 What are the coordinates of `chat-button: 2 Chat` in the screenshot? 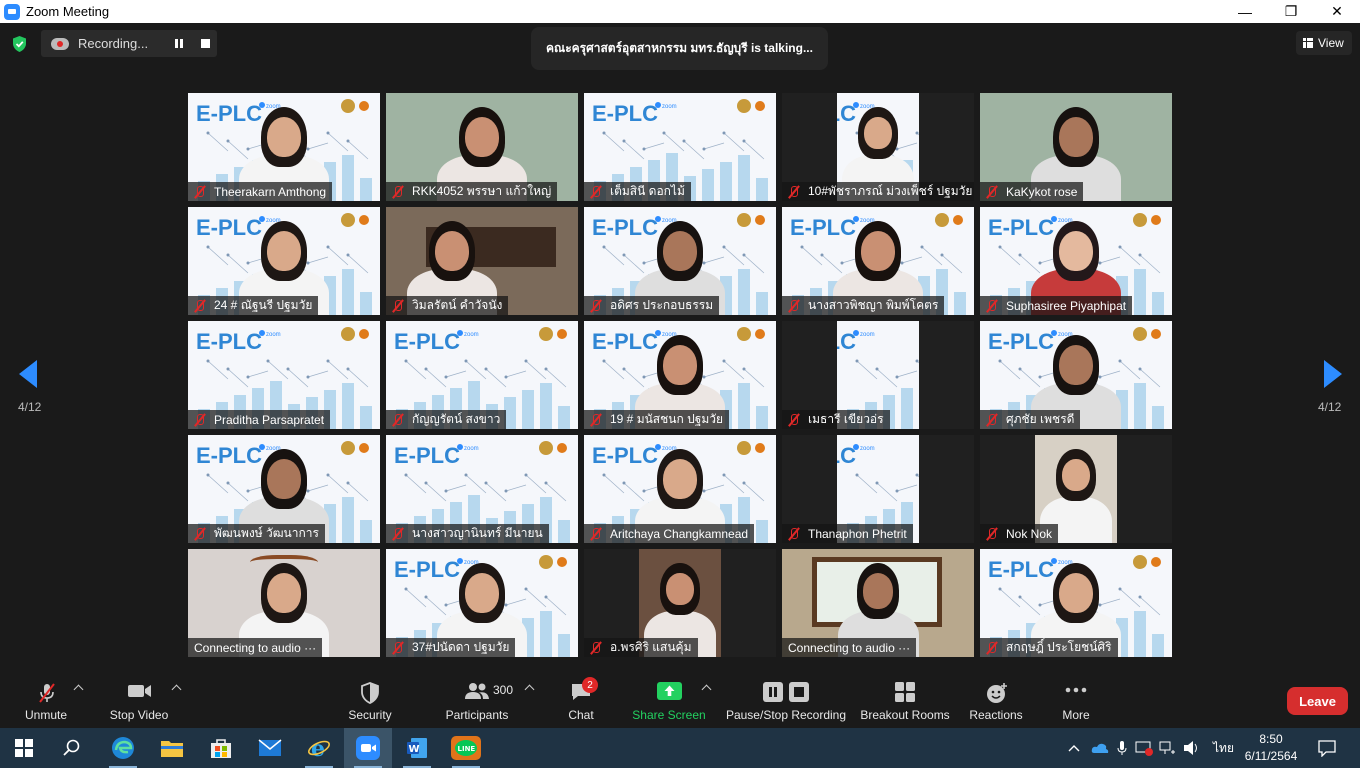 It's located at (581, 700).